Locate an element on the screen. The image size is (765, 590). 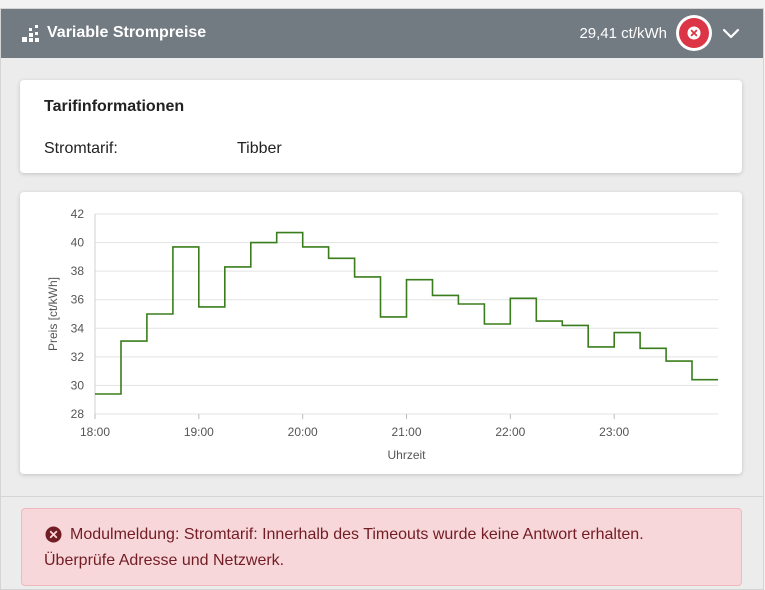
y-tick-label: 32 is located at coordinates (78, 357).